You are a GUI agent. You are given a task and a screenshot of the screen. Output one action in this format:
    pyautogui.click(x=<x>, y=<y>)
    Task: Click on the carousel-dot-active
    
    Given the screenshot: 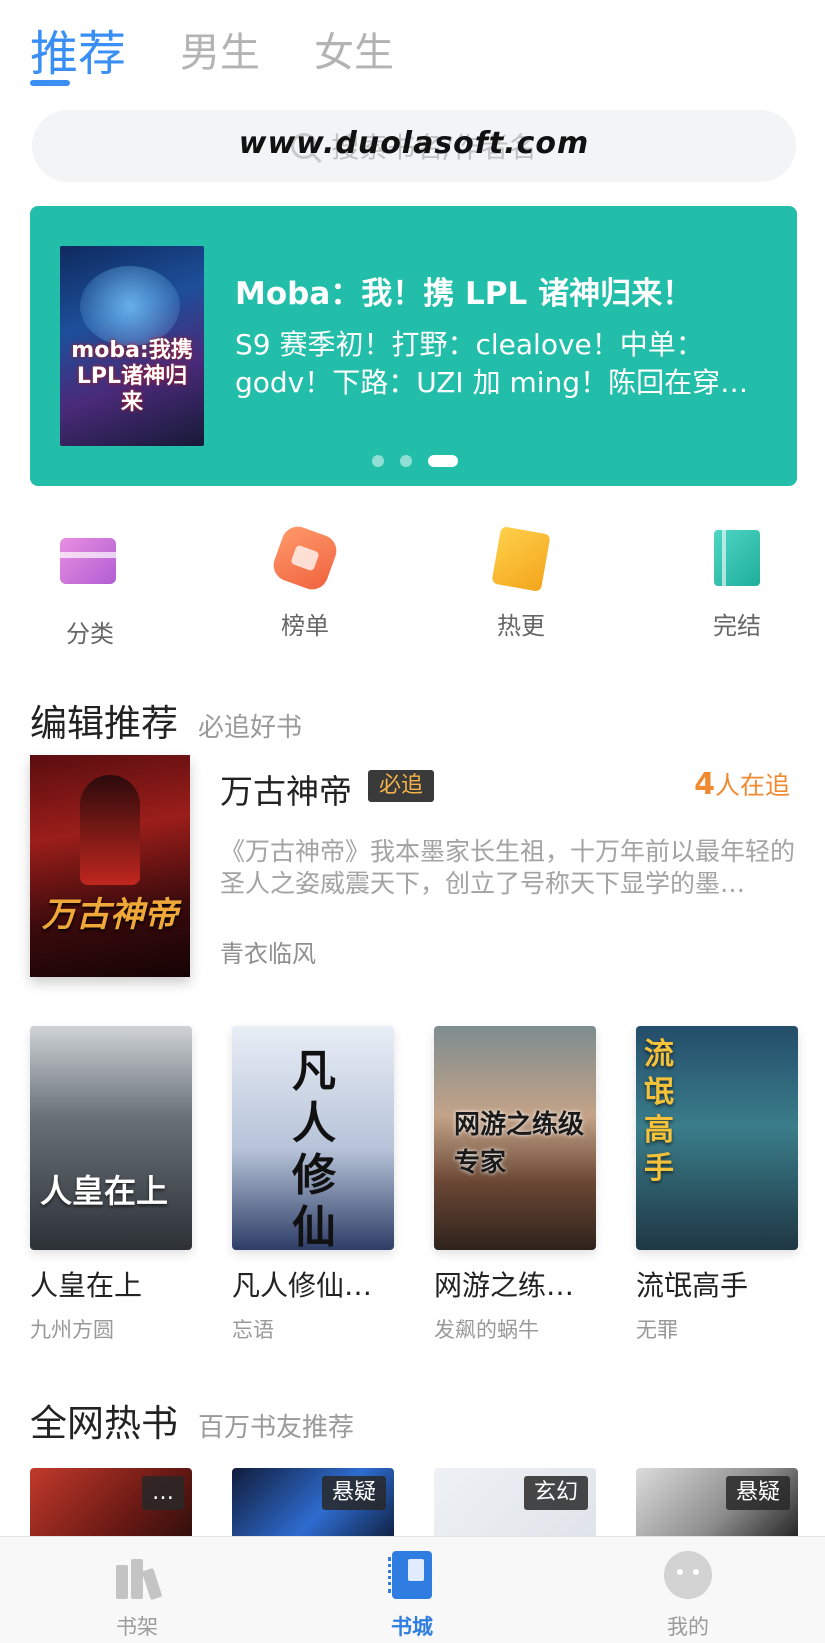 What is the action you would take?
    pyautogui.click(x=443, y=461)
    